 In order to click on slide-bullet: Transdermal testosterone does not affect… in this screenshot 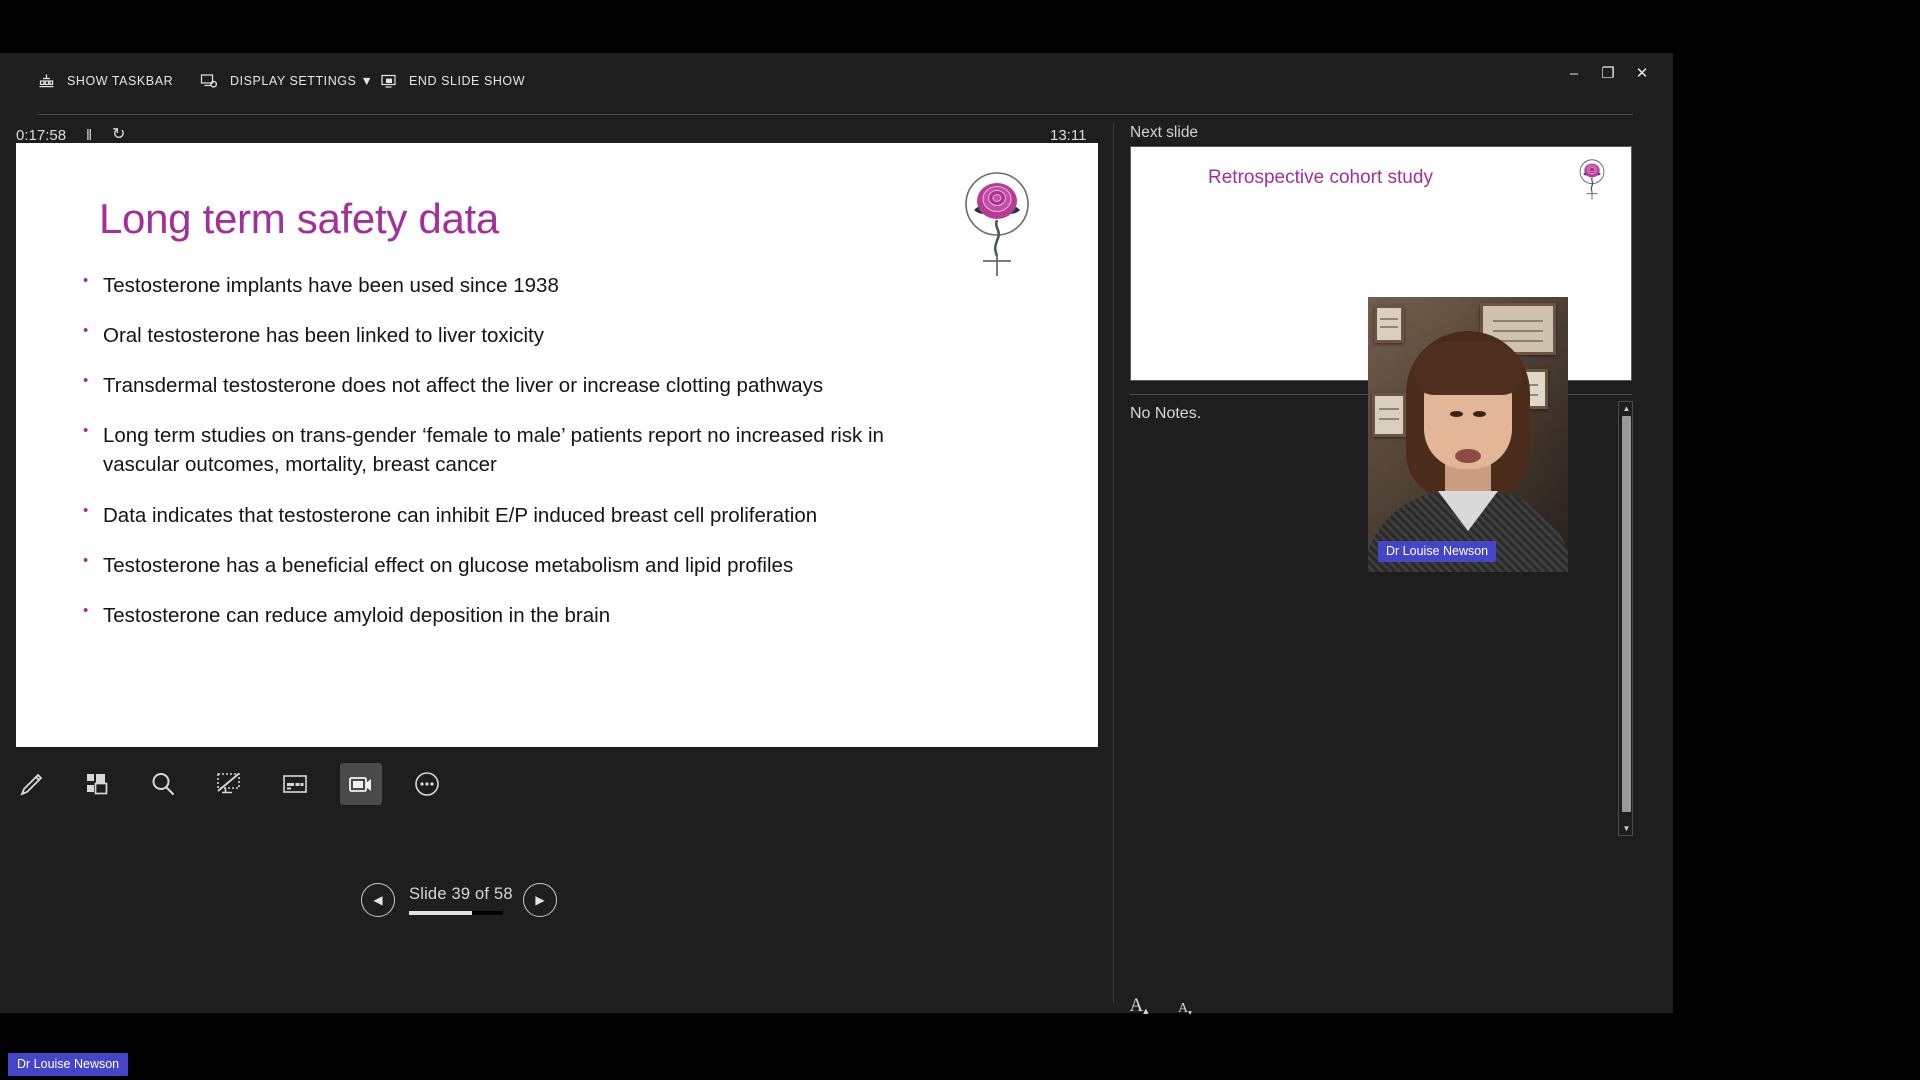, I will do `click(504, 385)`.